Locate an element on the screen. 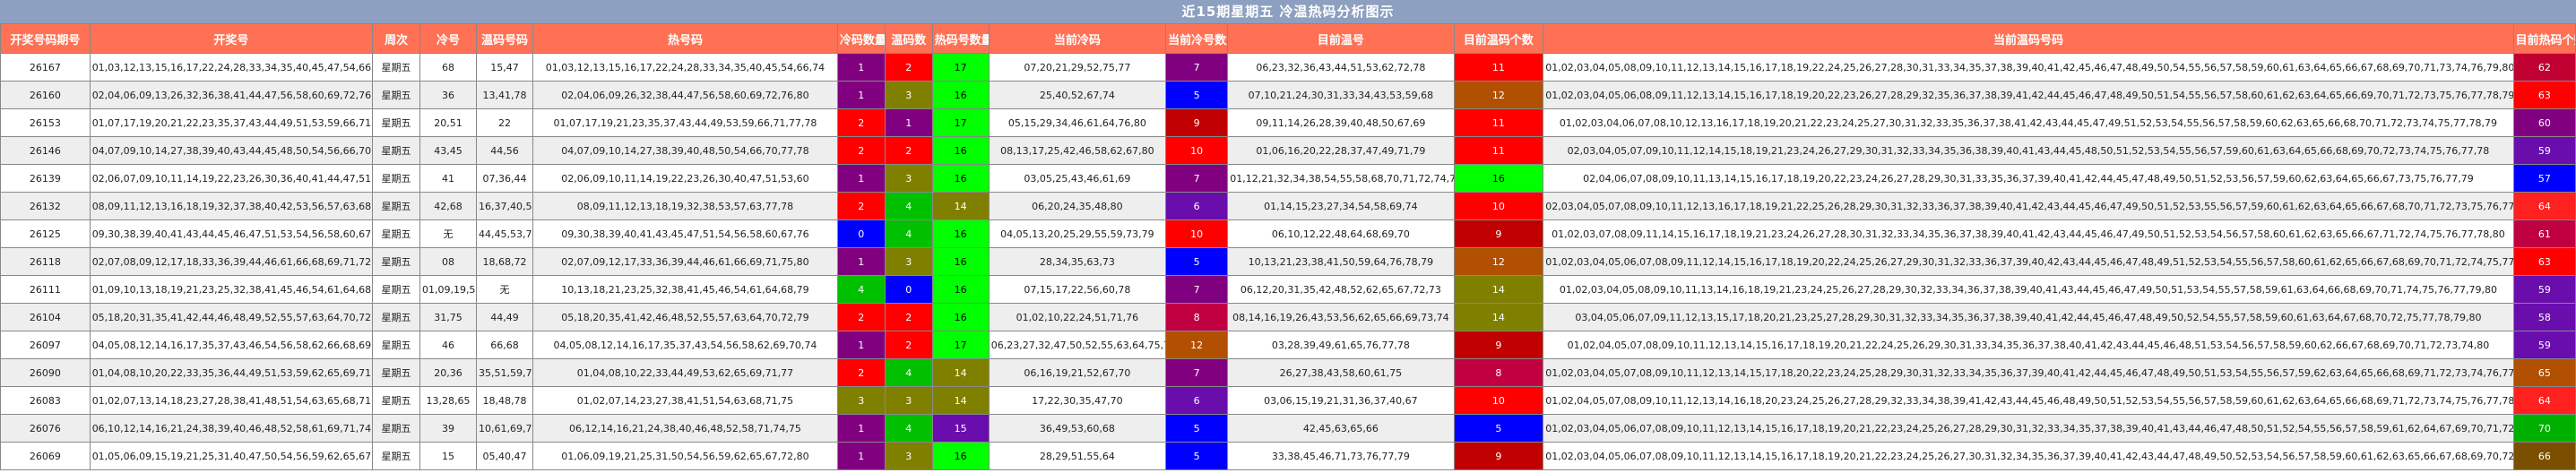 The height and width of the screenshot is (473, 2576). cell-cold: 13,28,65 is located at coordinates (448, 400).